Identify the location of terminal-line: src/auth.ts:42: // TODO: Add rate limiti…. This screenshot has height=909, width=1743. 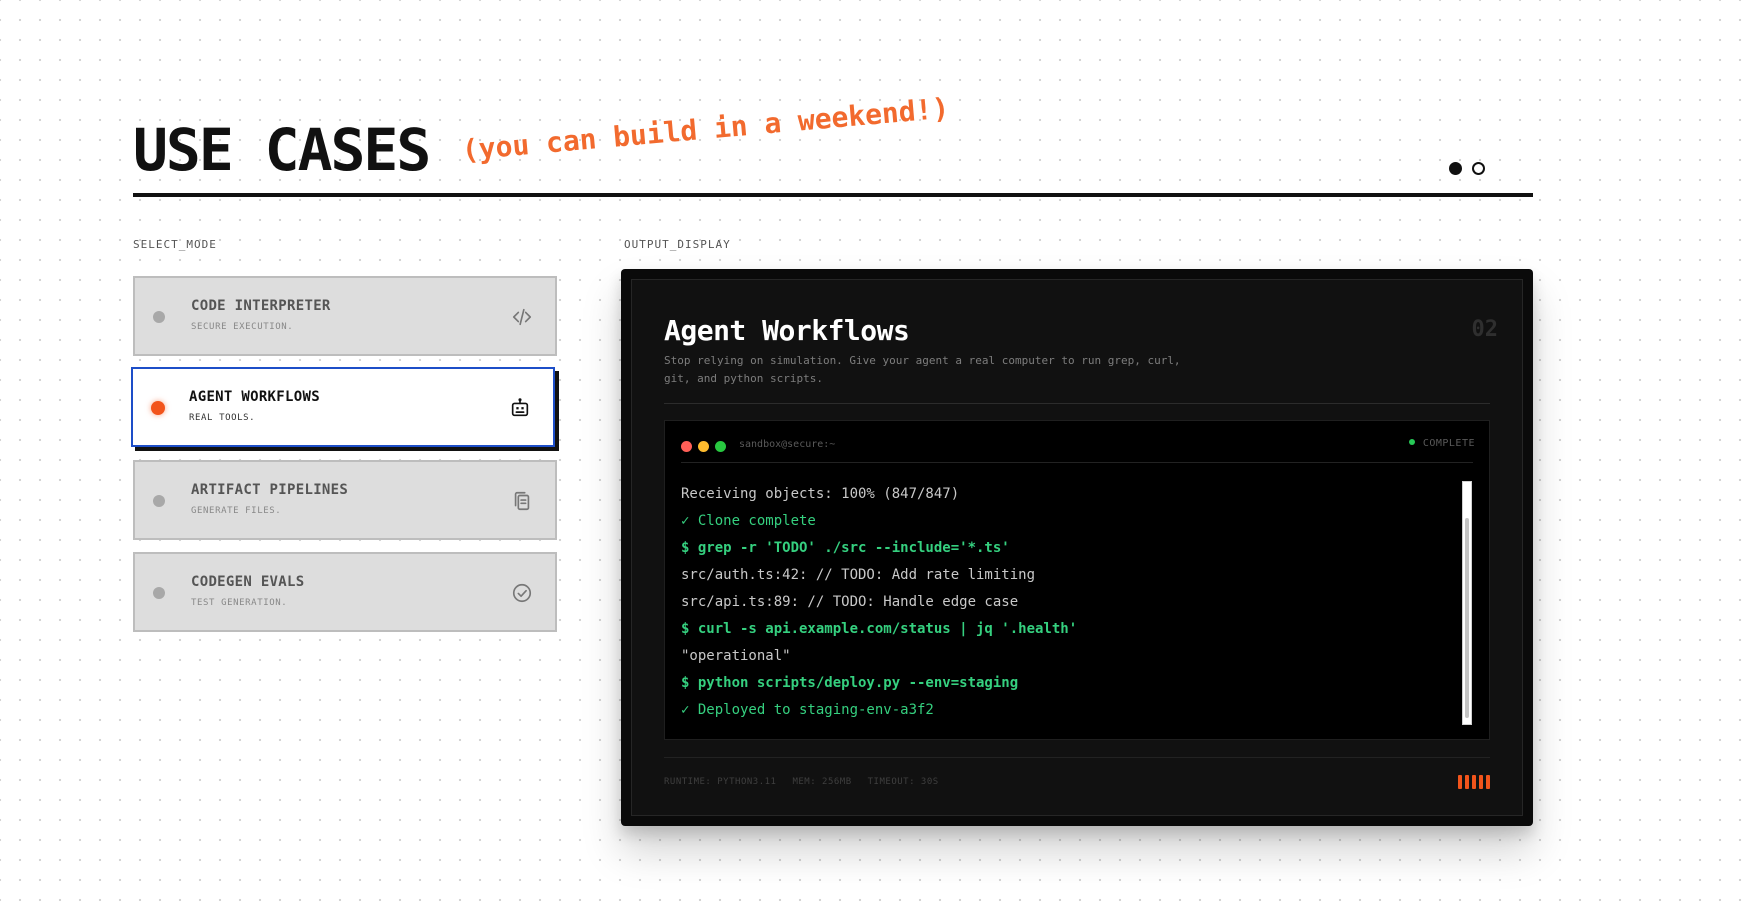
(858, 575).